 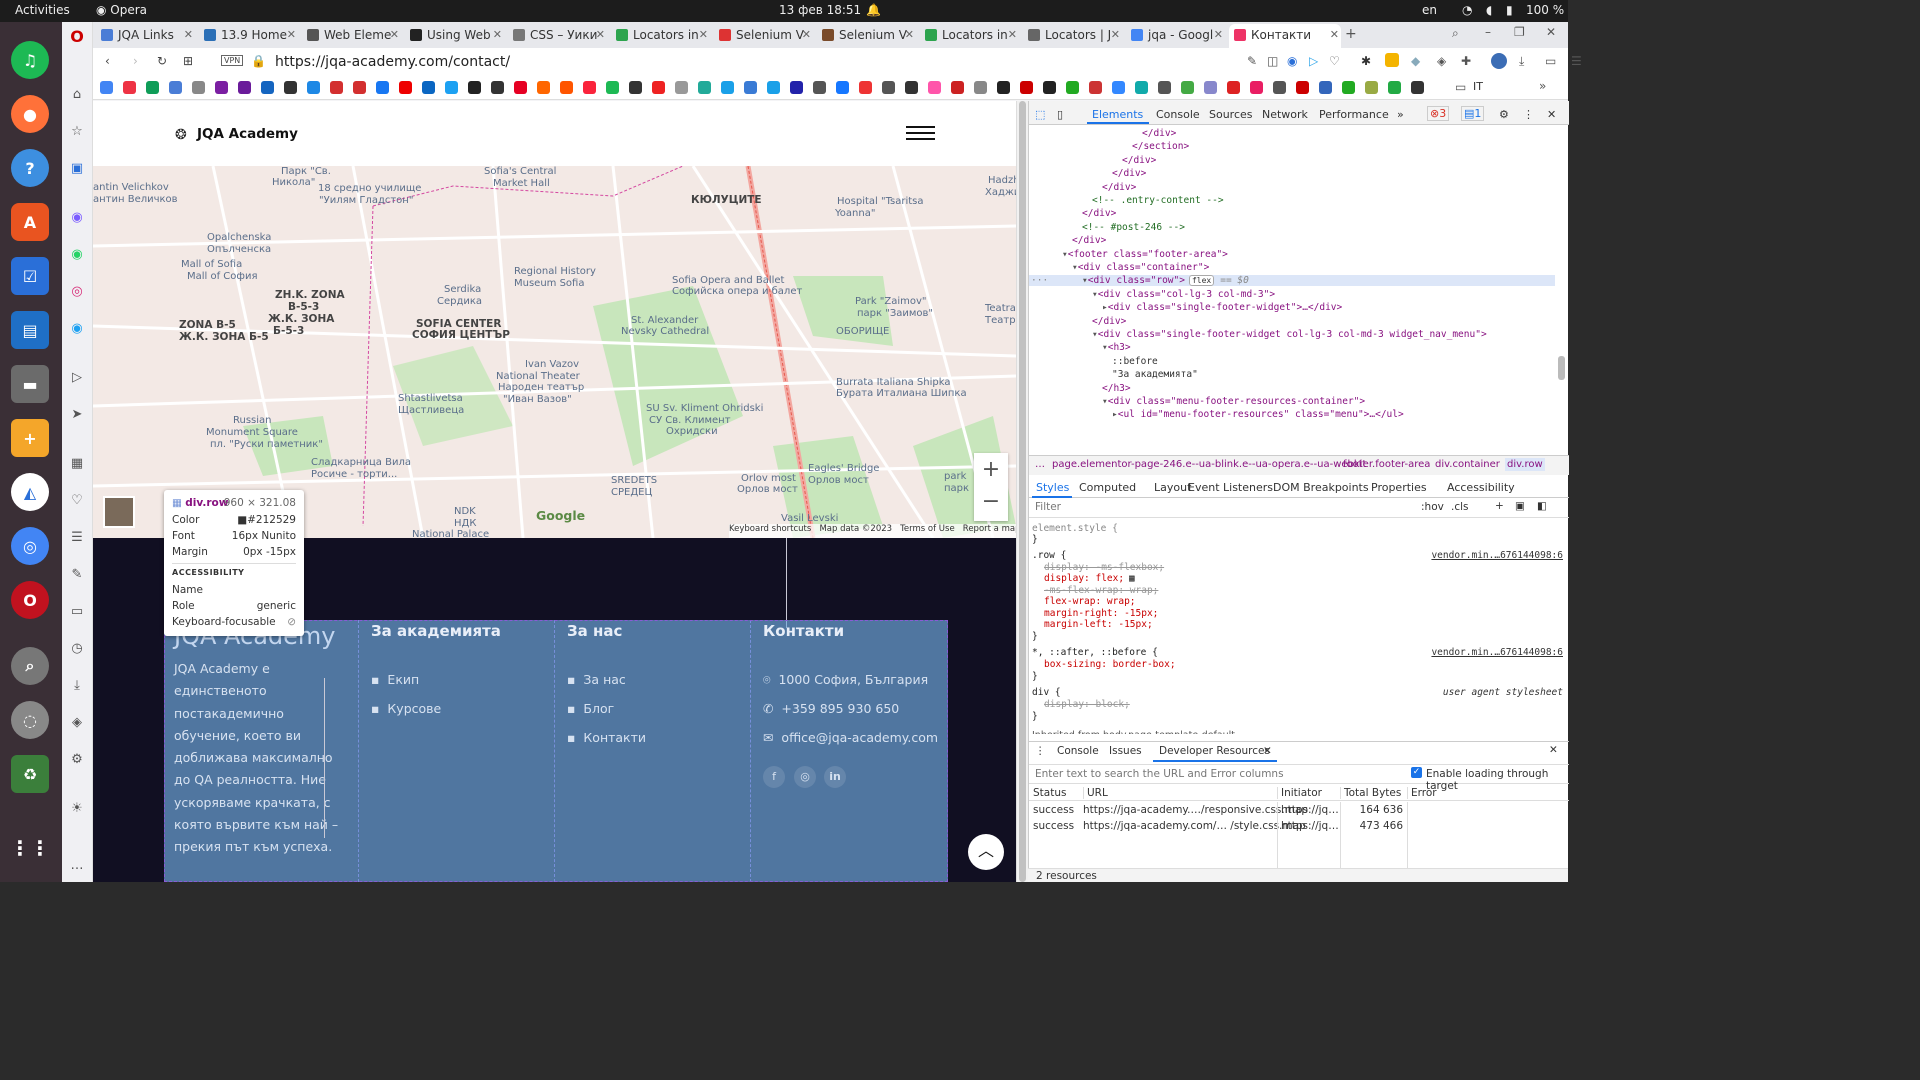 I want to click on vpn-badge: VPN, so click(x=232, y=60).